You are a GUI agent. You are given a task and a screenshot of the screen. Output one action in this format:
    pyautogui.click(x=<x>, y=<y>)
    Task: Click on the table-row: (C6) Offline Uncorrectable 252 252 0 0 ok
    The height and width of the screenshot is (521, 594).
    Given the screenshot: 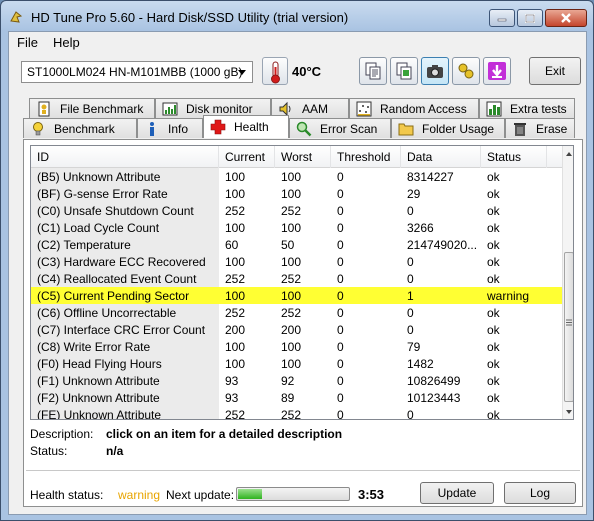 What is the action you would take?
    pyautogui.click(x=296, y=312)
    